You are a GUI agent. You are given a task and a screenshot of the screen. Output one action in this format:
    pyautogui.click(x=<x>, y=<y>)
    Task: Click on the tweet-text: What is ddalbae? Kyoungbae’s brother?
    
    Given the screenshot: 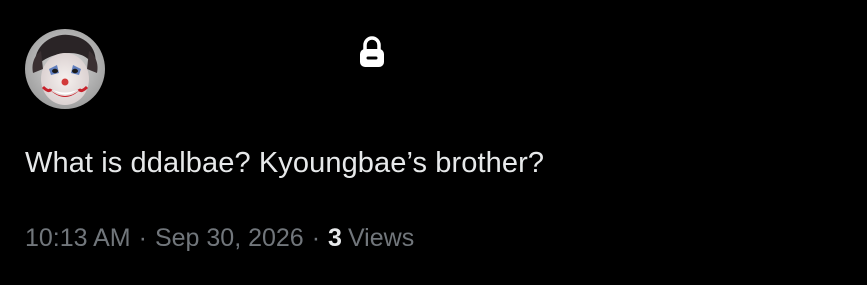 What is the action you would take?
    pyautogui.click(x=285, y=163)
    